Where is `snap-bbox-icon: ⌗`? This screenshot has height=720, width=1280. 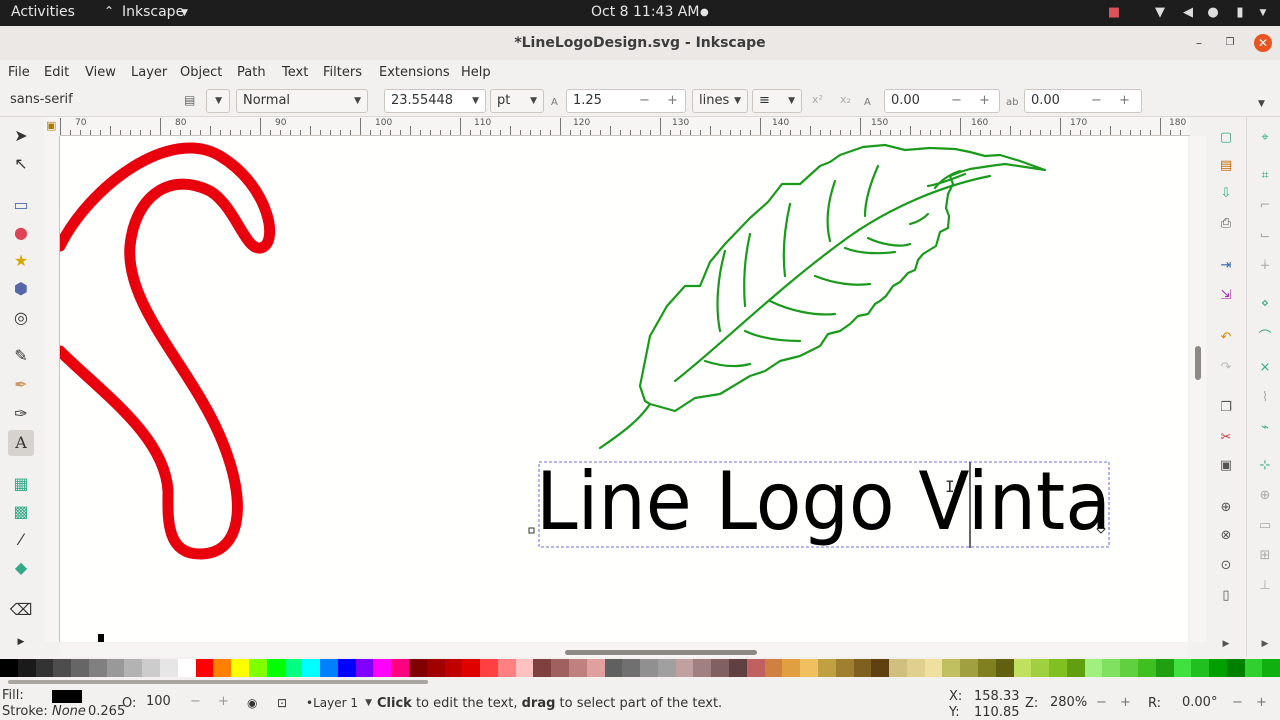 snap-bbox-icon: ⌗ is located at coordinates (1265, 176).